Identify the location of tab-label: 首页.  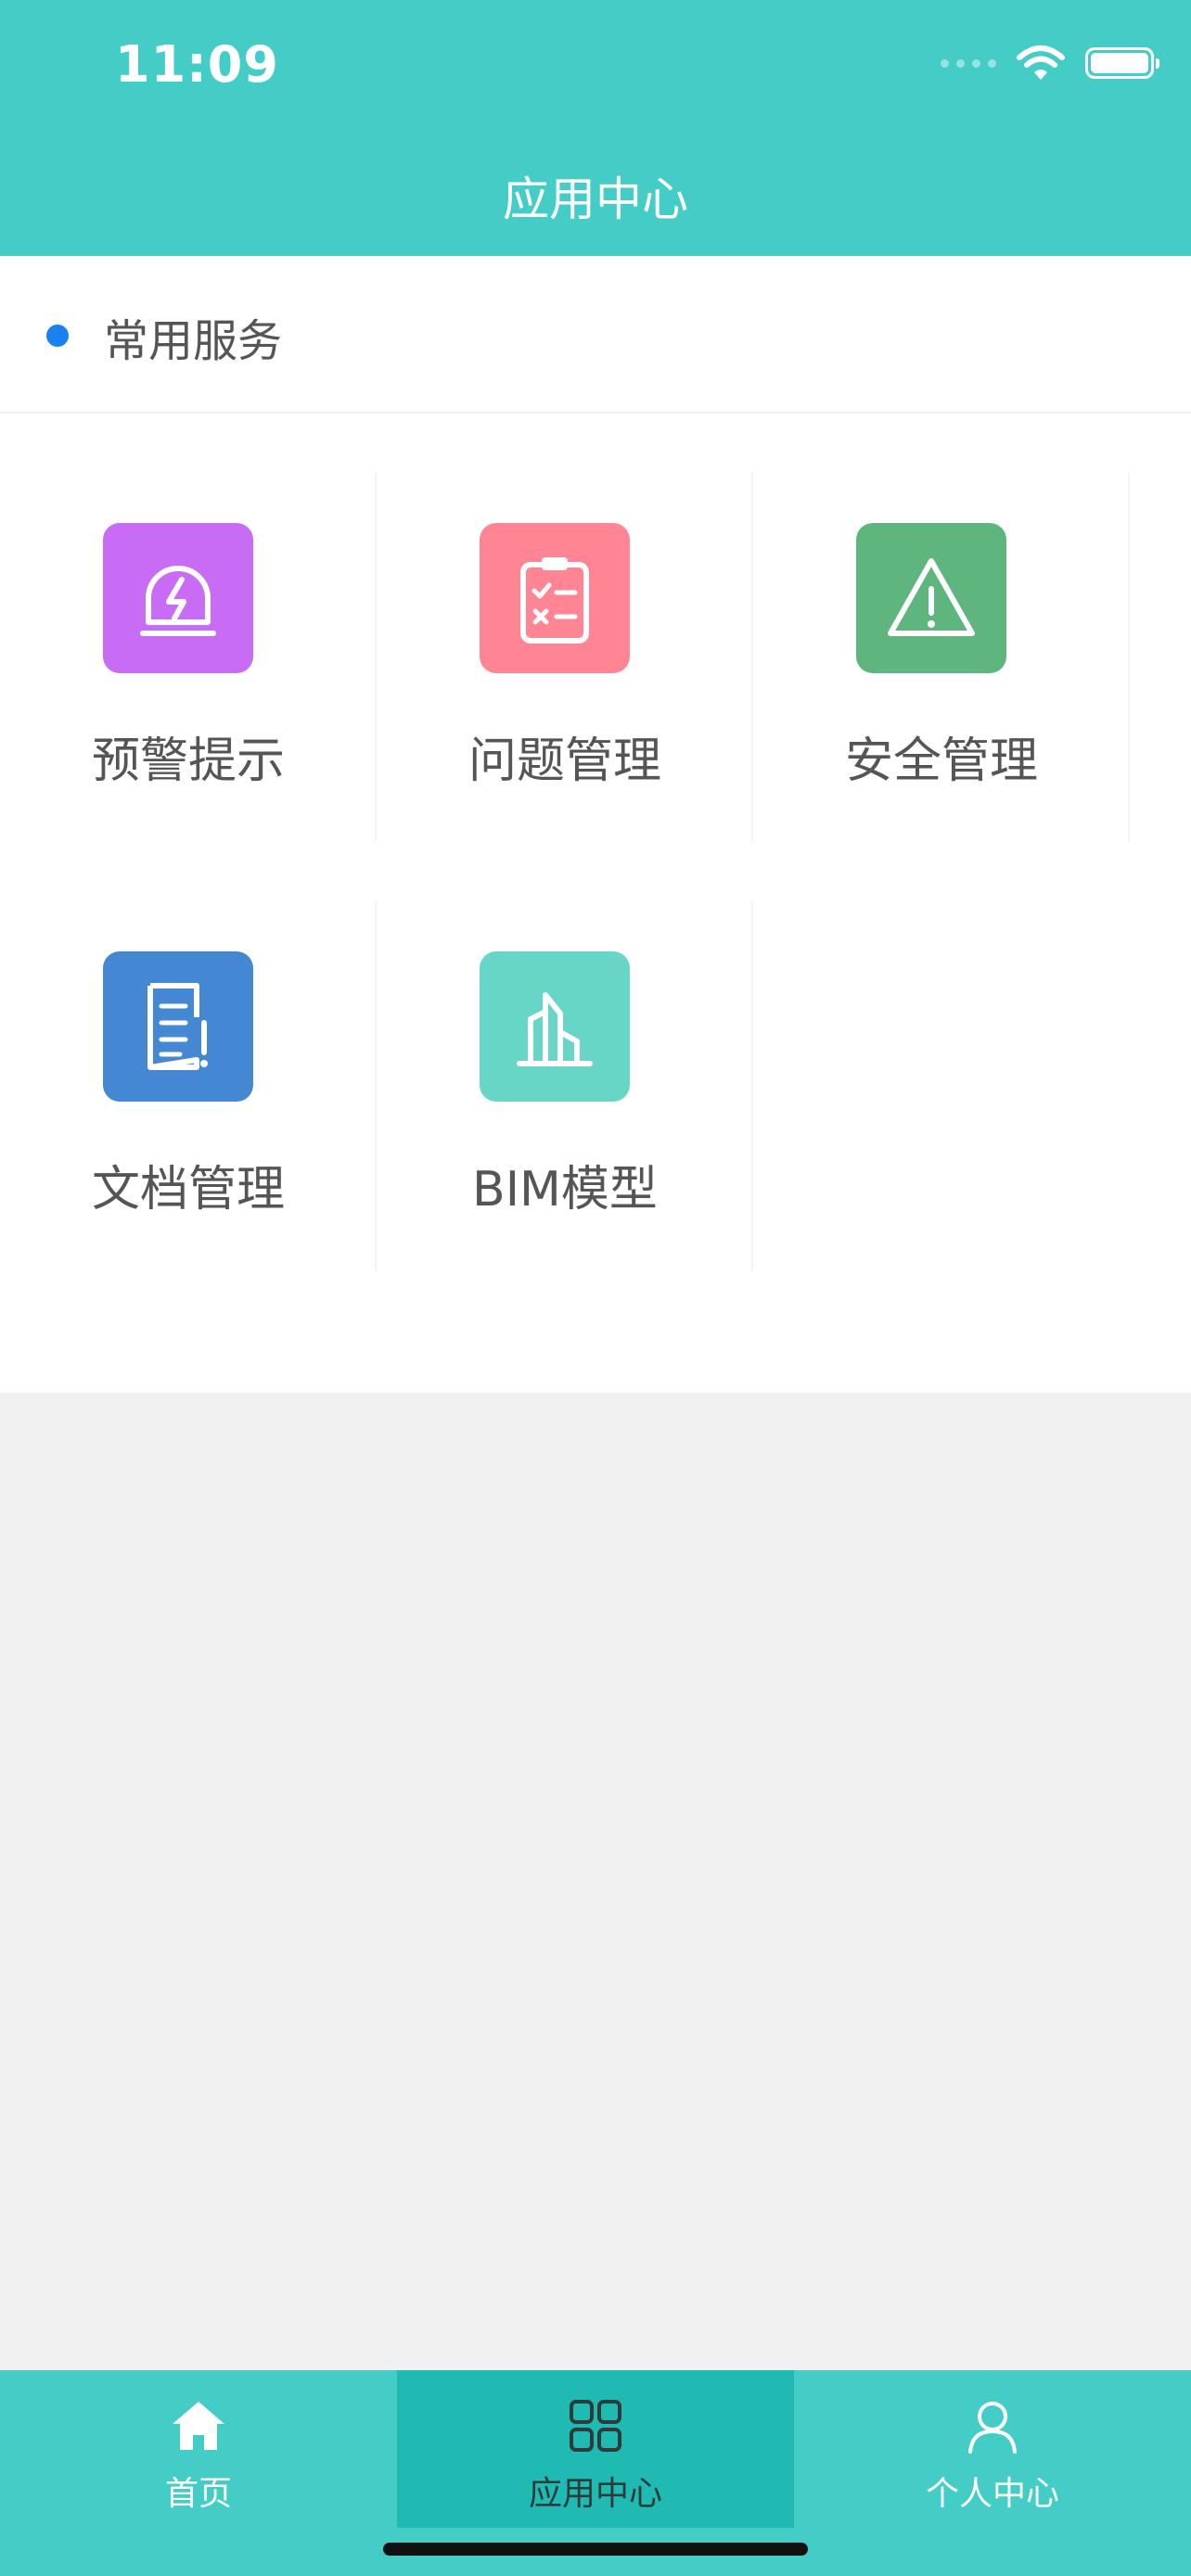
(198, 2494).